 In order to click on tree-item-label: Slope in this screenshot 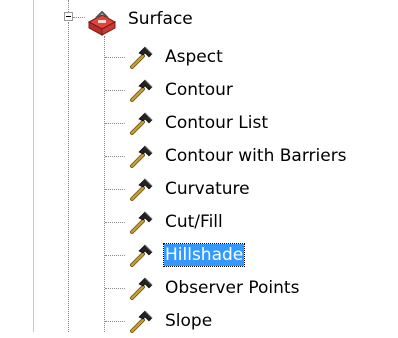, I will do `click(188, 321)`.